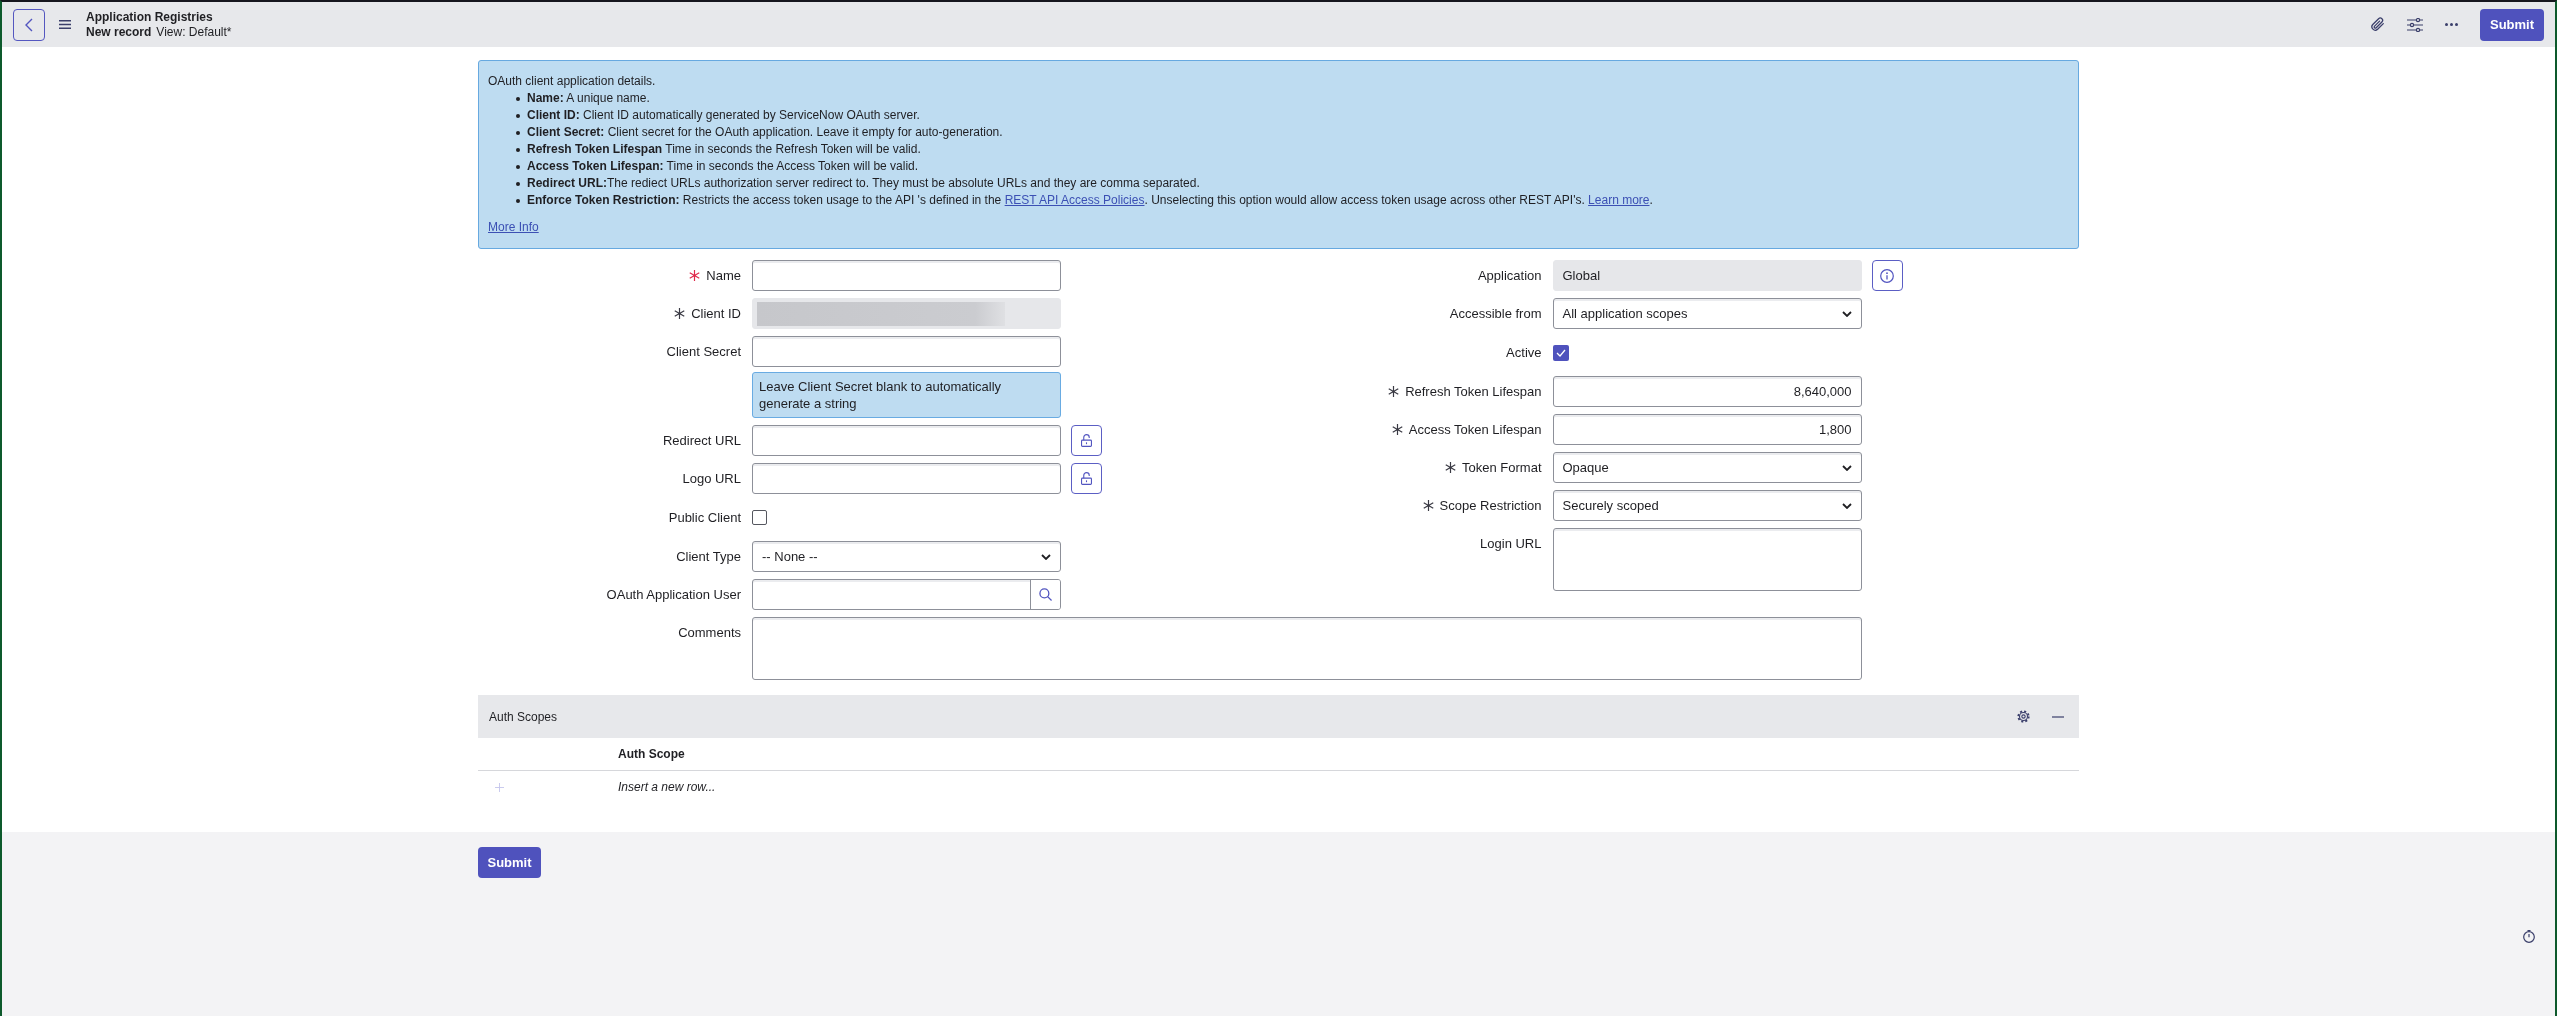 This screenshot has width=2557, height=1016. What do you see at coordinates (1509, 275) in the screenshot?
I see `field-label: Application` at bounding box center [1509, 275].